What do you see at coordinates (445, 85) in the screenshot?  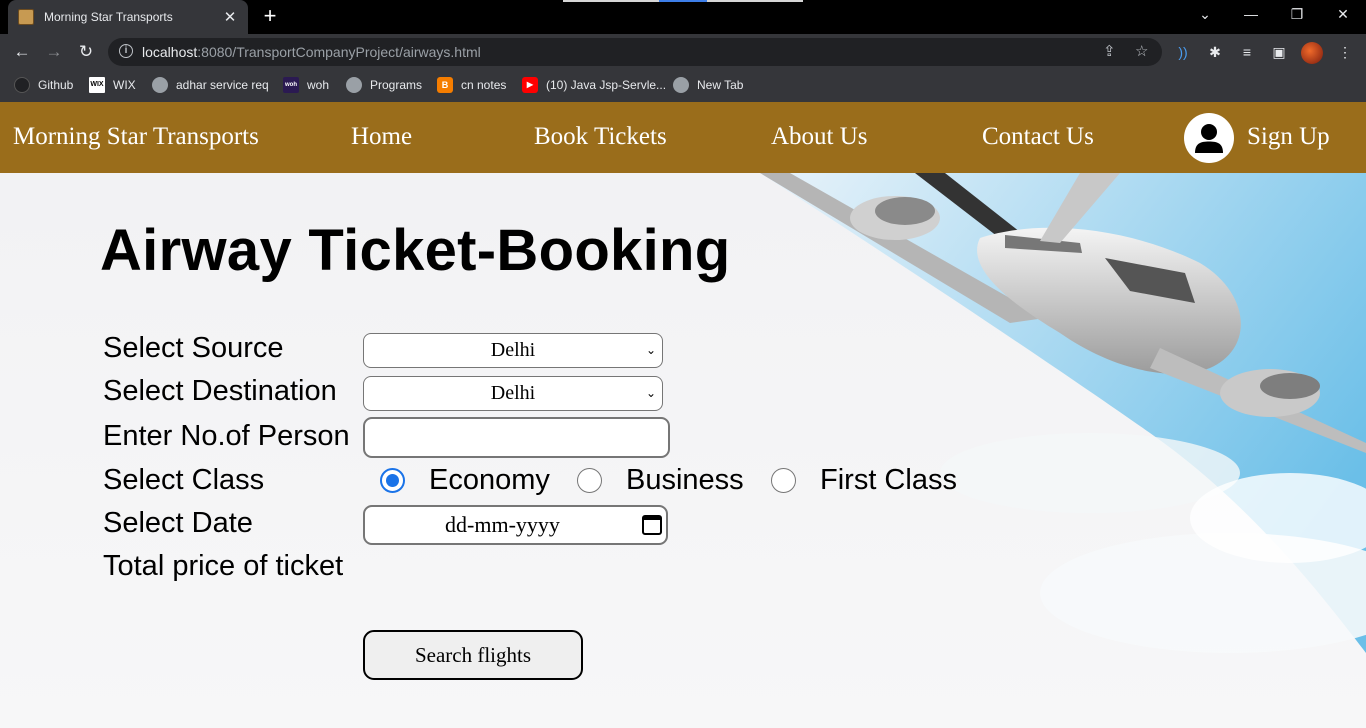 I see `blogger-icon: B` at bounding box center [445, 85].